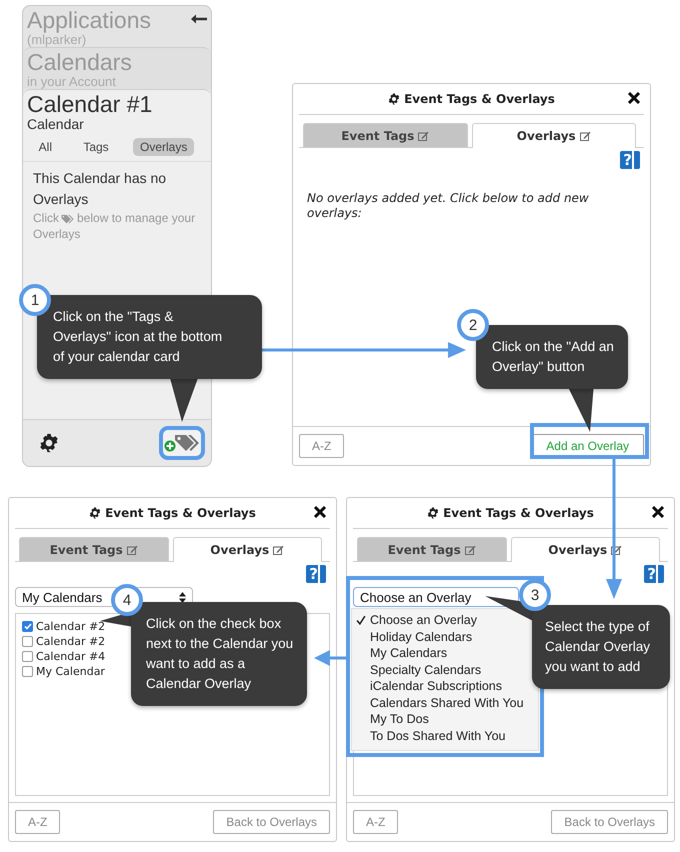  What do you see at coordinates (438, 736) in the screenshot?
I see `dropdown-option: To Dos Shared With You` at bounding box center [438, 736].